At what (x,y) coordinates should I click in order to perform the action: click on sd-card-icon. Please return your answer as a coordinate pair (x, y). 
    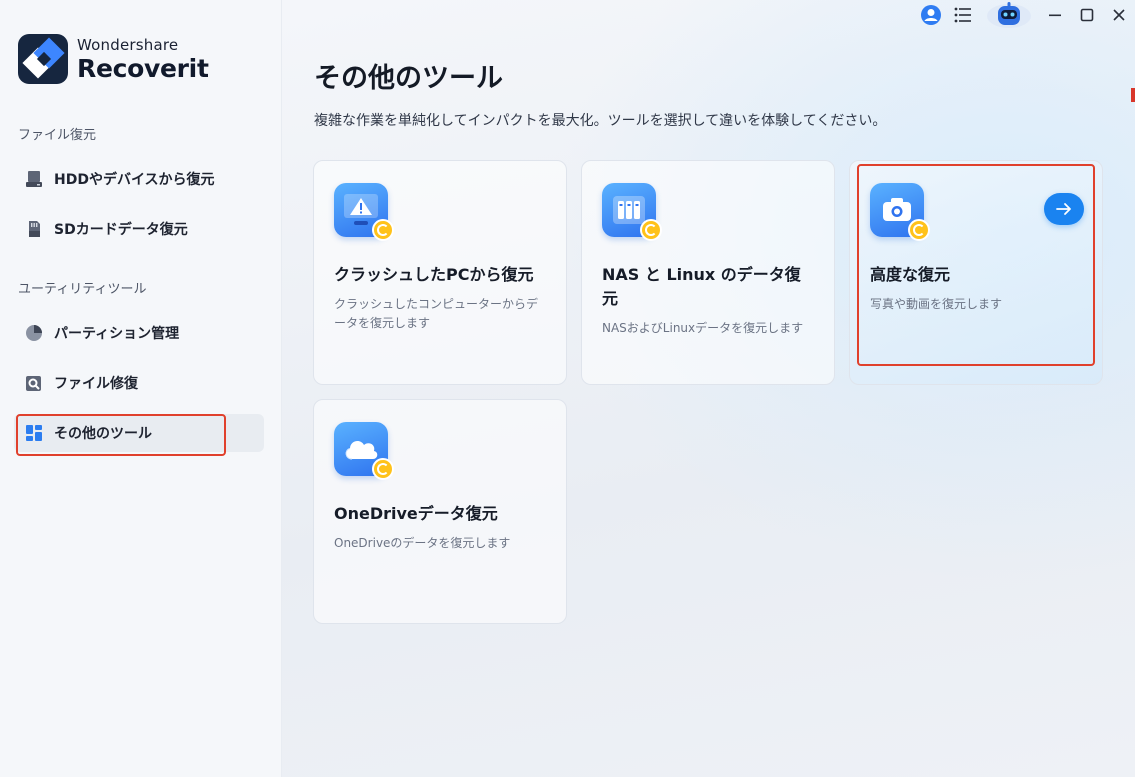
    Looking at the image, I should click on (34, 229).